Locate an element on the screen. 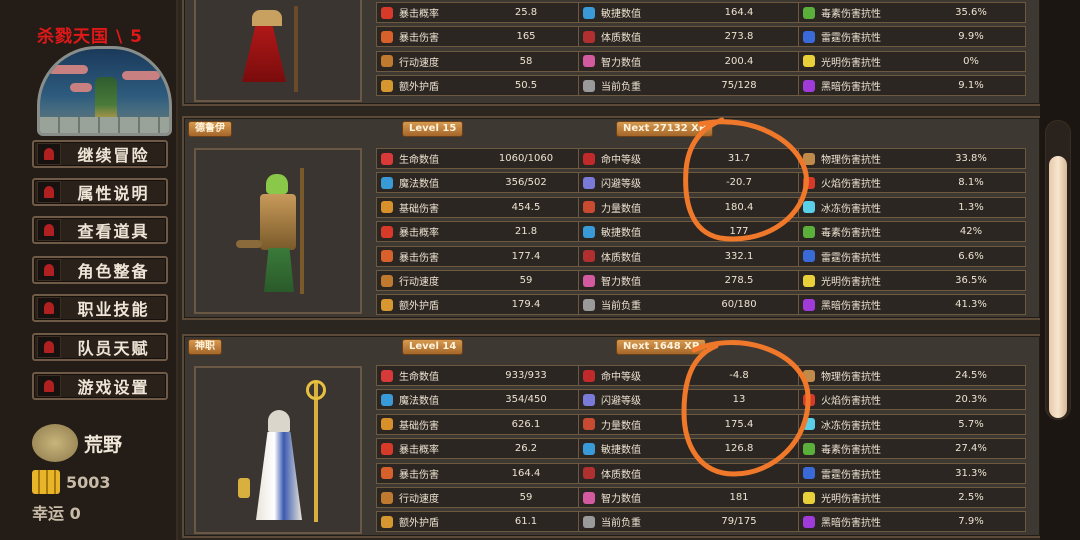 The height and width of the screenshot is (540, 1080). stat-row: 雷霆伤害抗性 31.3% is located at coordinates (912, 473).